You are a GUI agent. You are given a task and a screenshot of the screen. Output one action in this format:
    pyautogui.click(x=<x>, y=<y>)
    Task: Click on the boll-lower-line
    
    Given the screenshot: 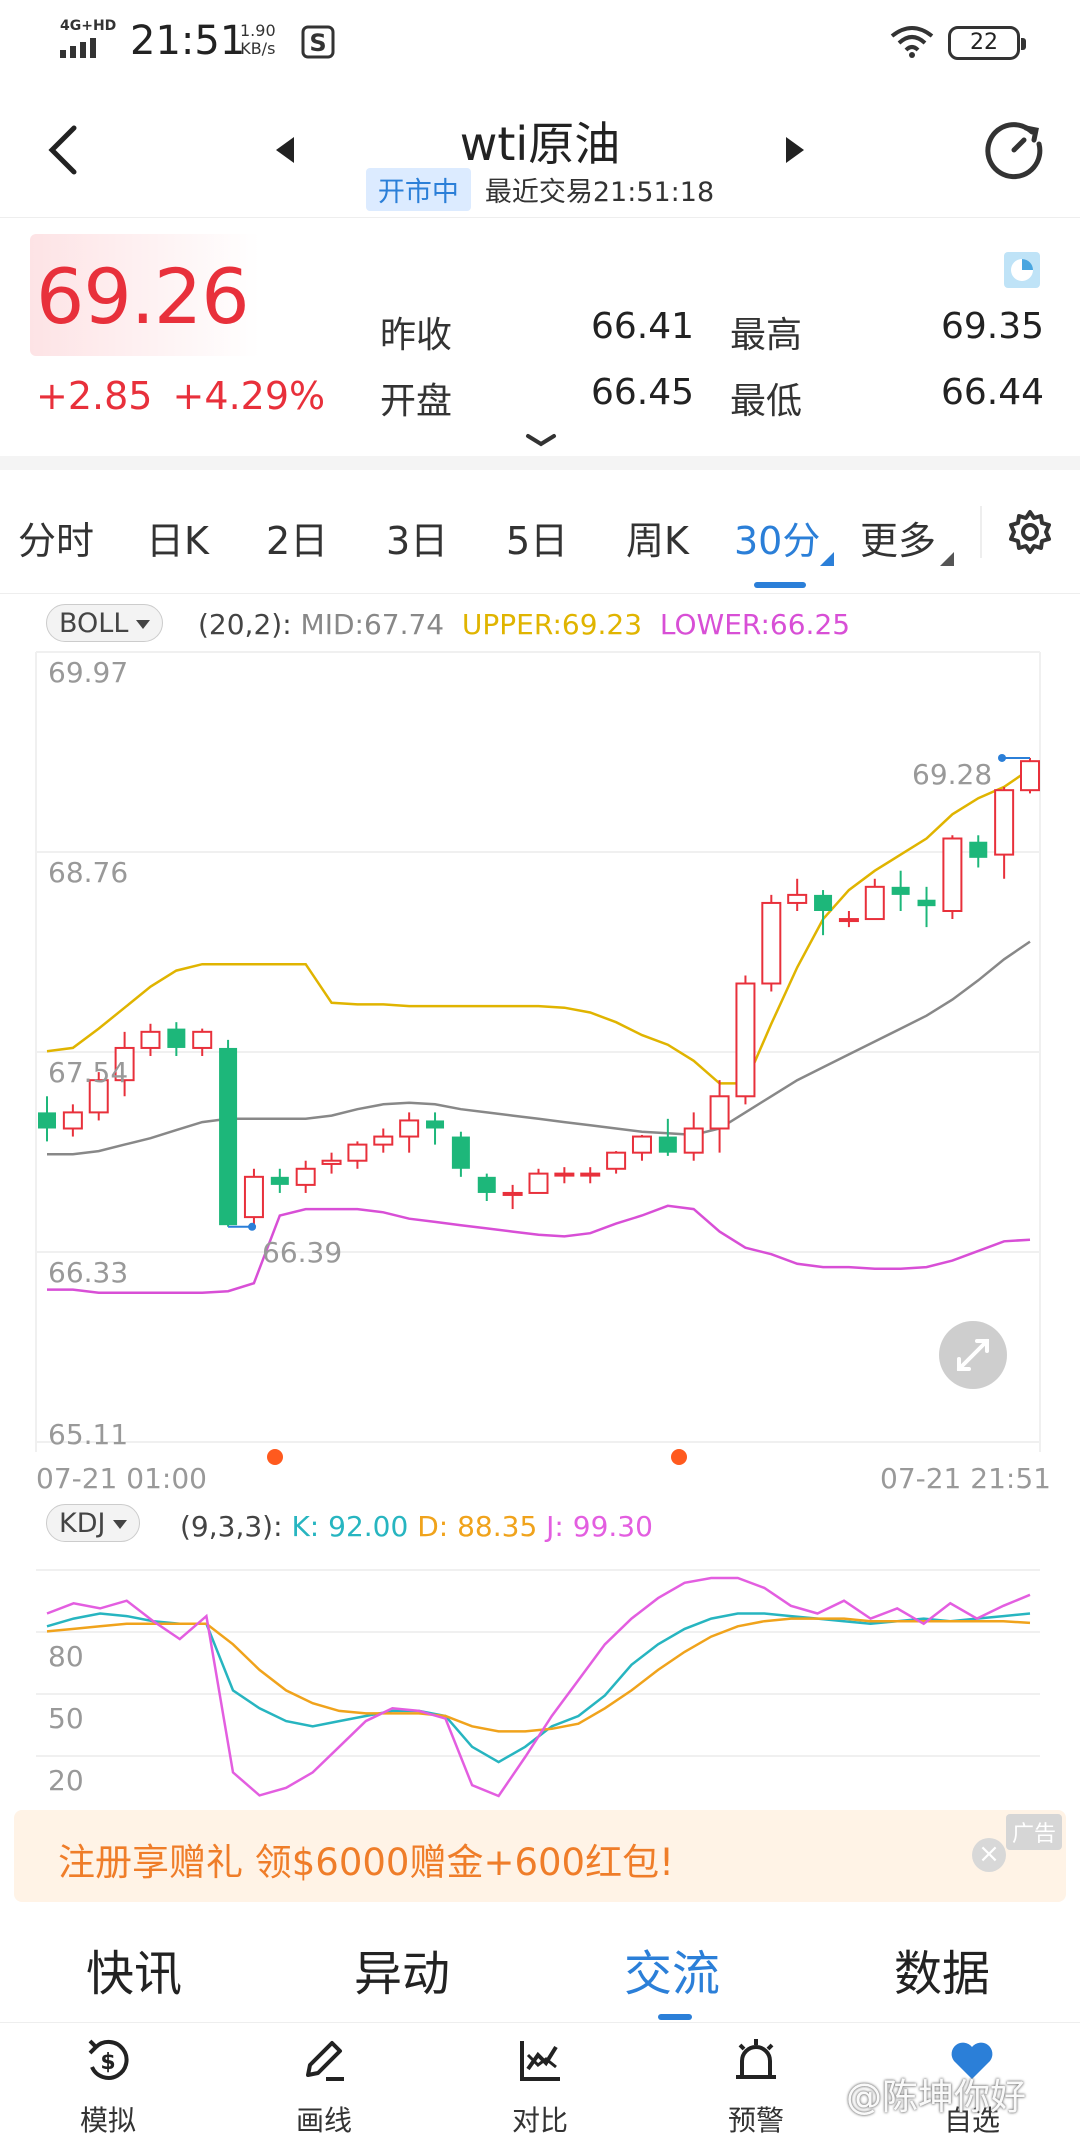 What is the action you would take?
    pyautogui.click(x=539, y=1249)
    